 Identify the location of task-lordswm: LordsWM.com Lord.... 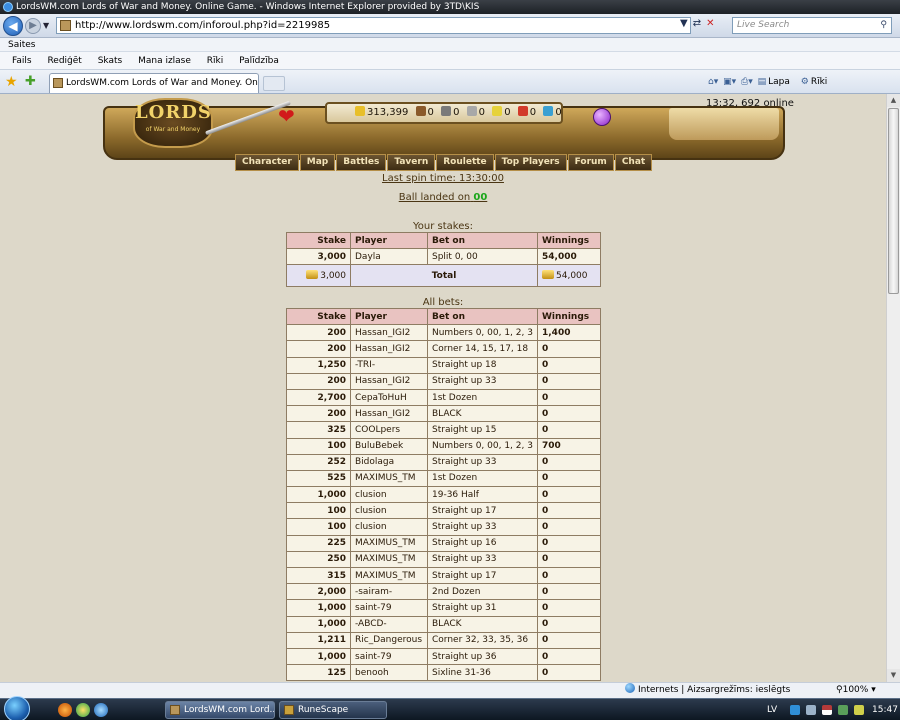
(220, 710).